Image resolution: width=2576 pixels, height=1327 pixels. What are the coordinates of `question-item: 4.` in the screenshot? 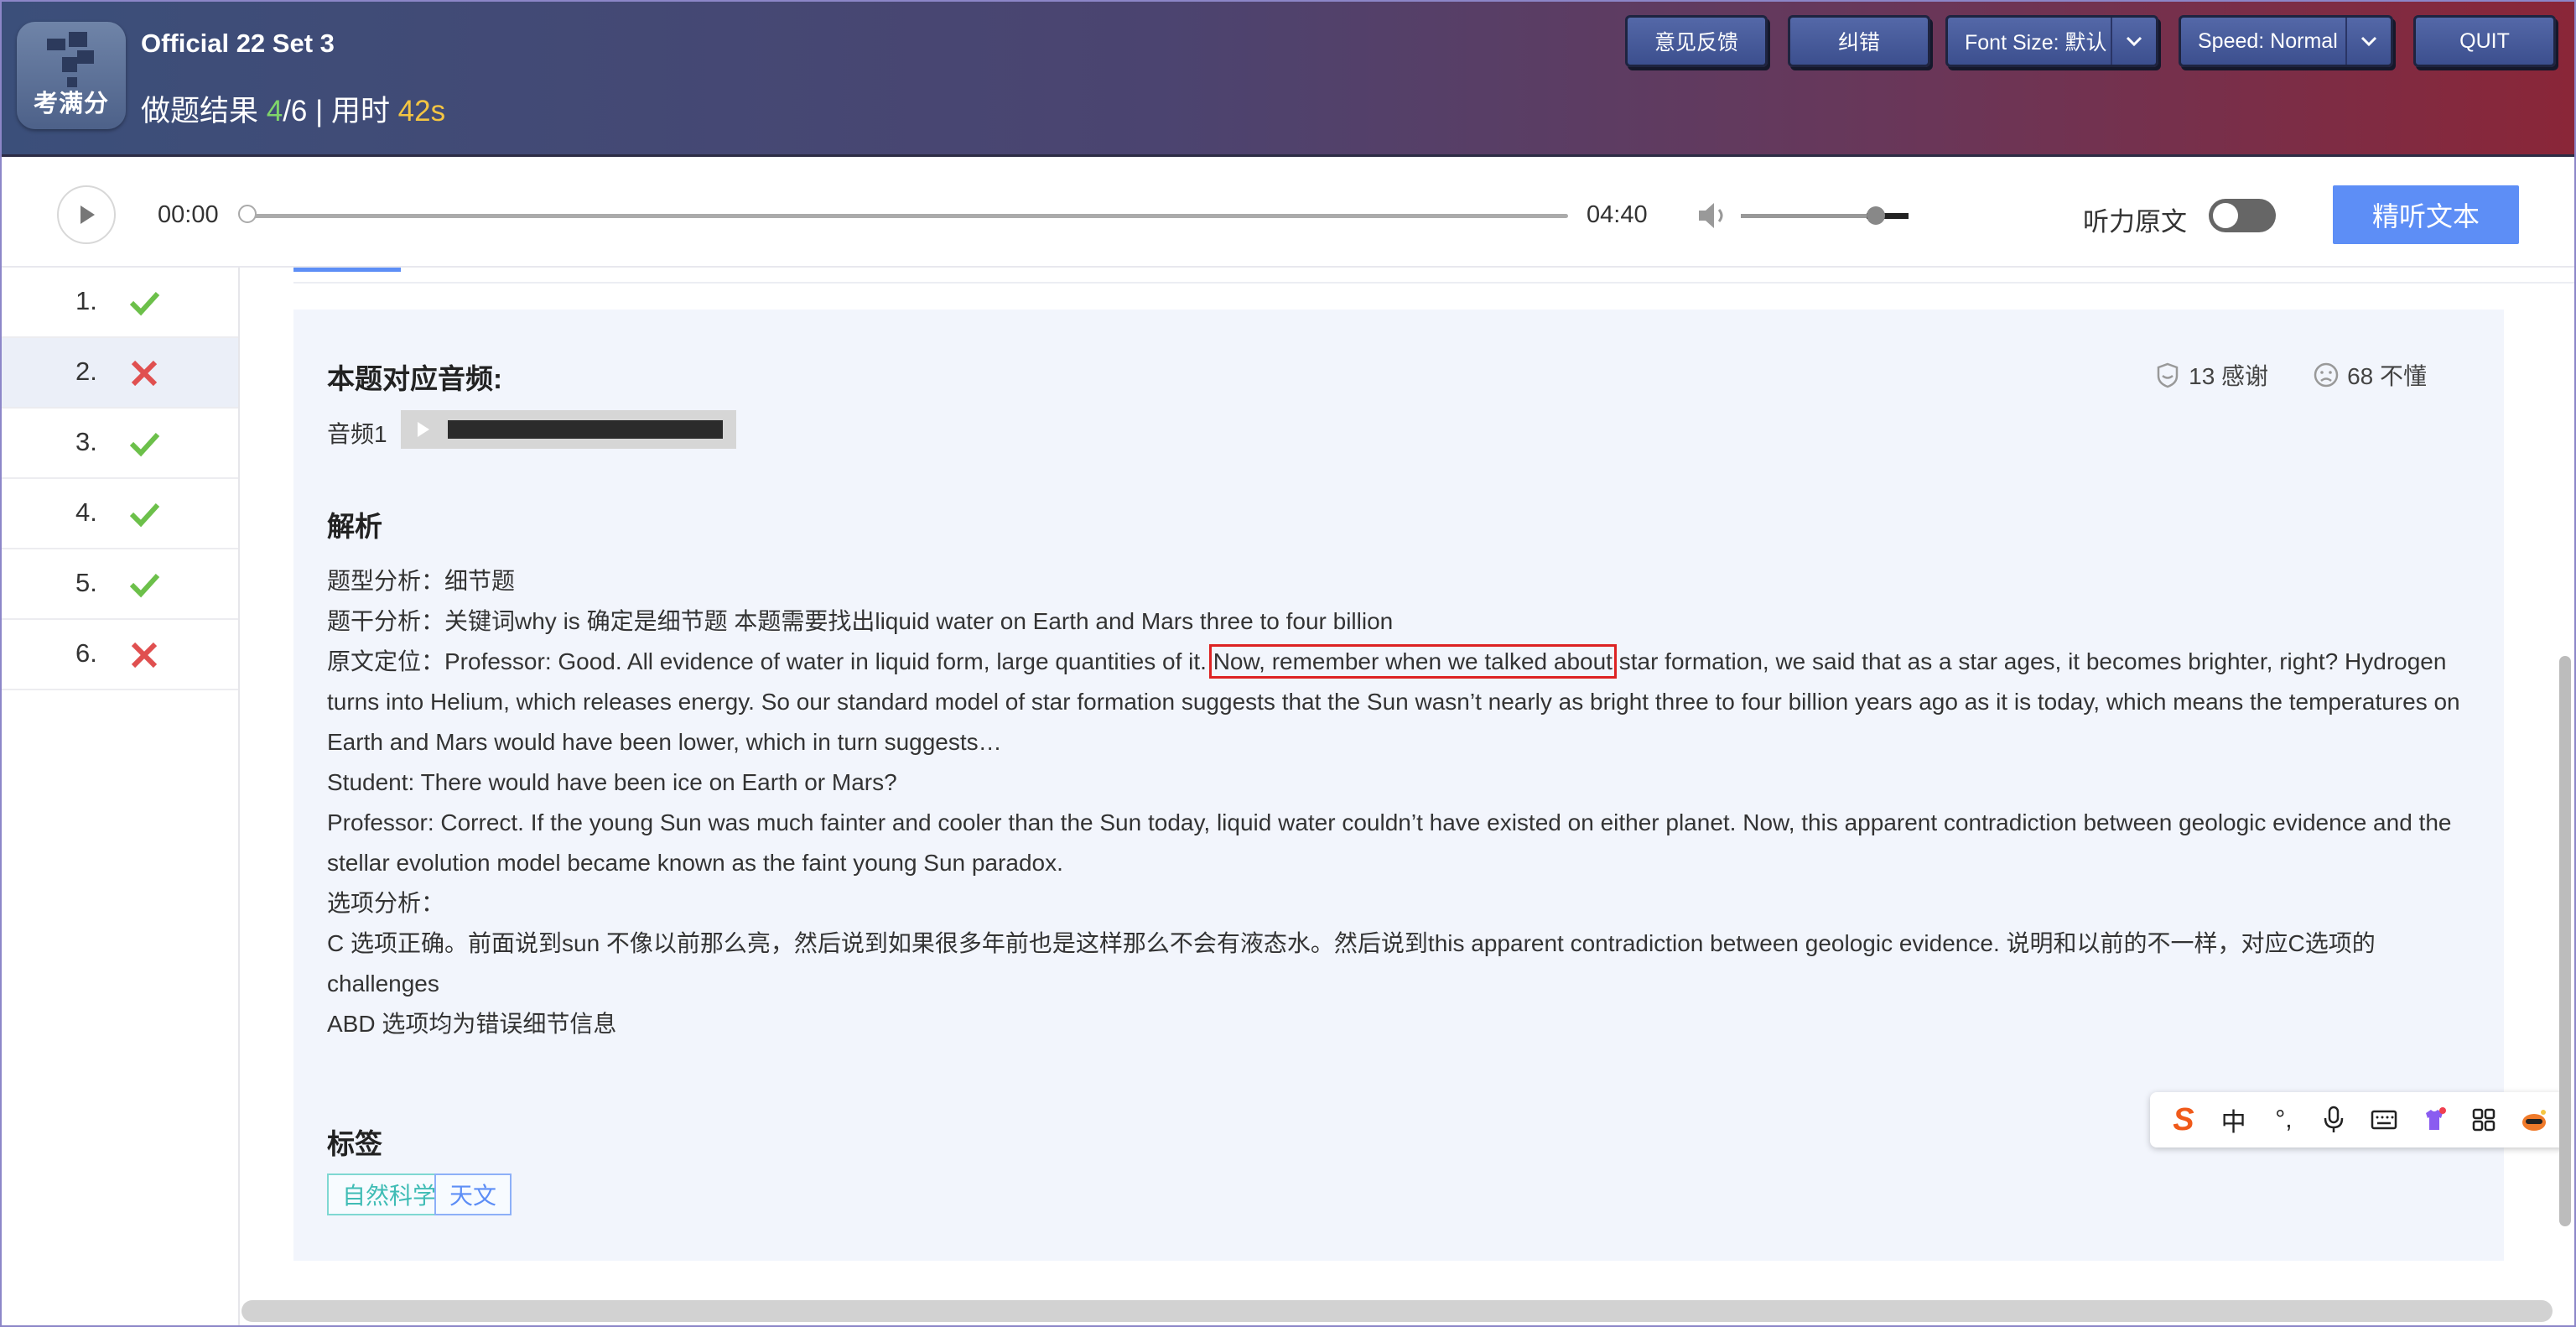 It's located at (120, 514).